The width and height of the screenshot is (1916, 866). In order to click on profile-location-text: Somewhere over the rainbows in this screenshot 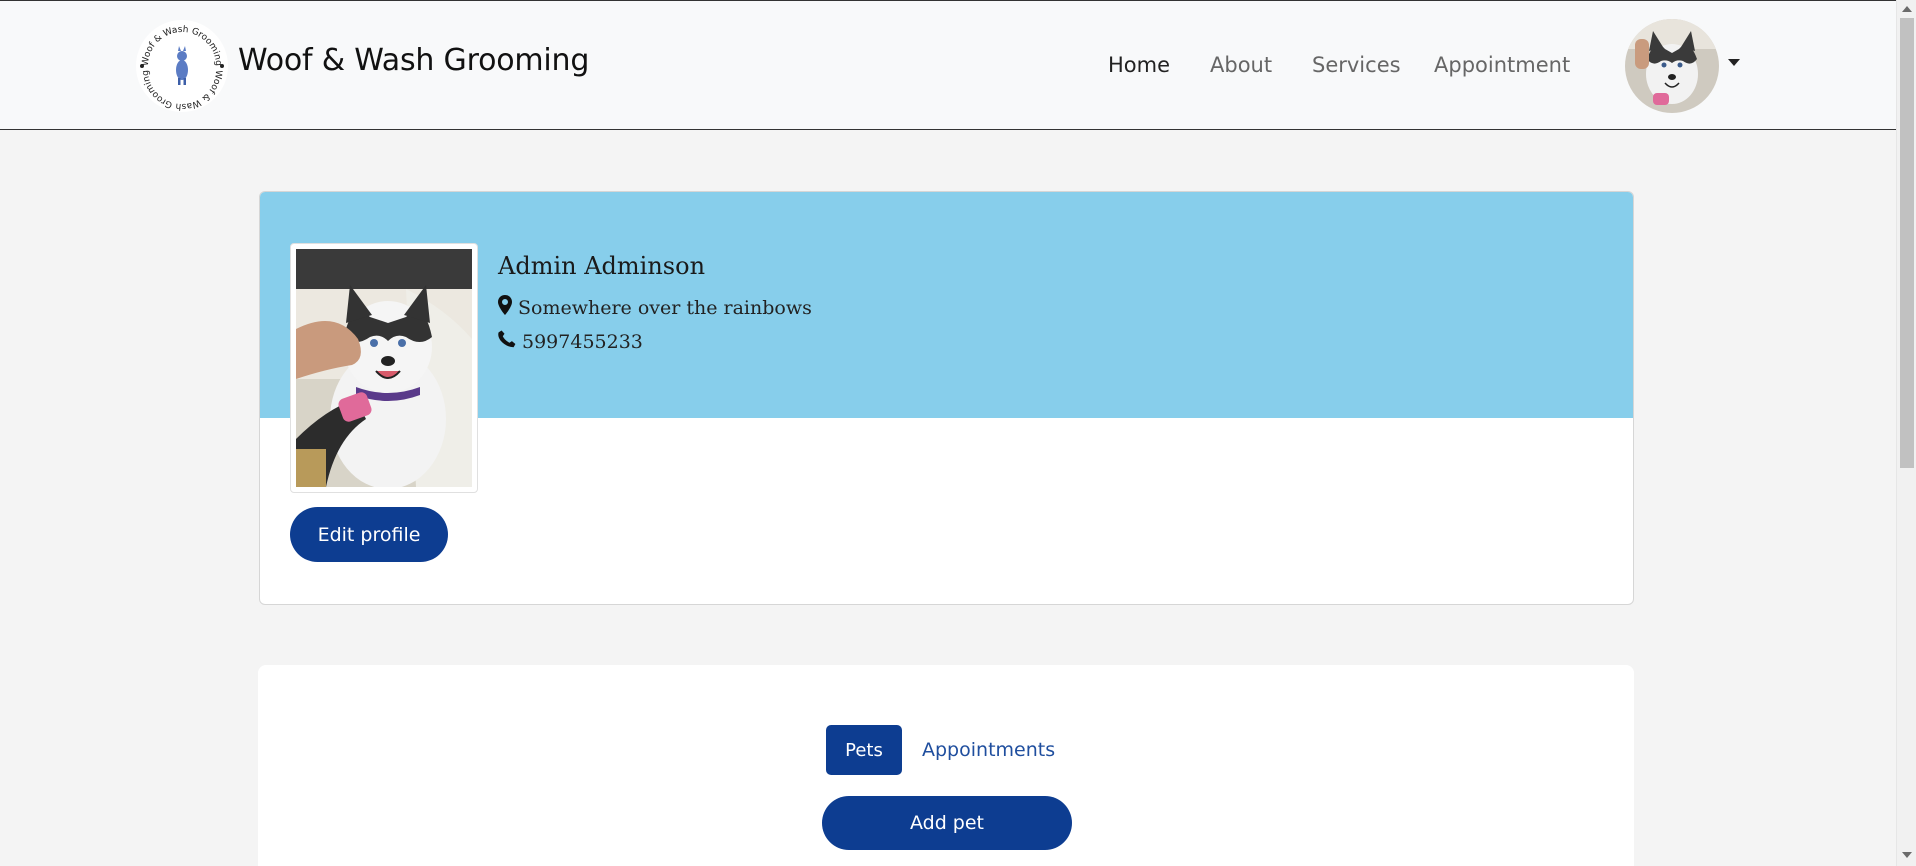, I will do `click(665, 307)`.